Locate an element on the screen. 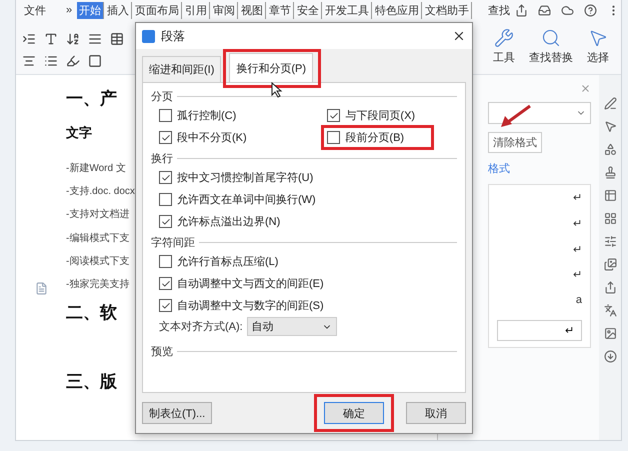 This screenshot has height=451, width=628. checkbox-option: 按中文习惯控制首尾字符(U) is located at coordinates (236, 177).